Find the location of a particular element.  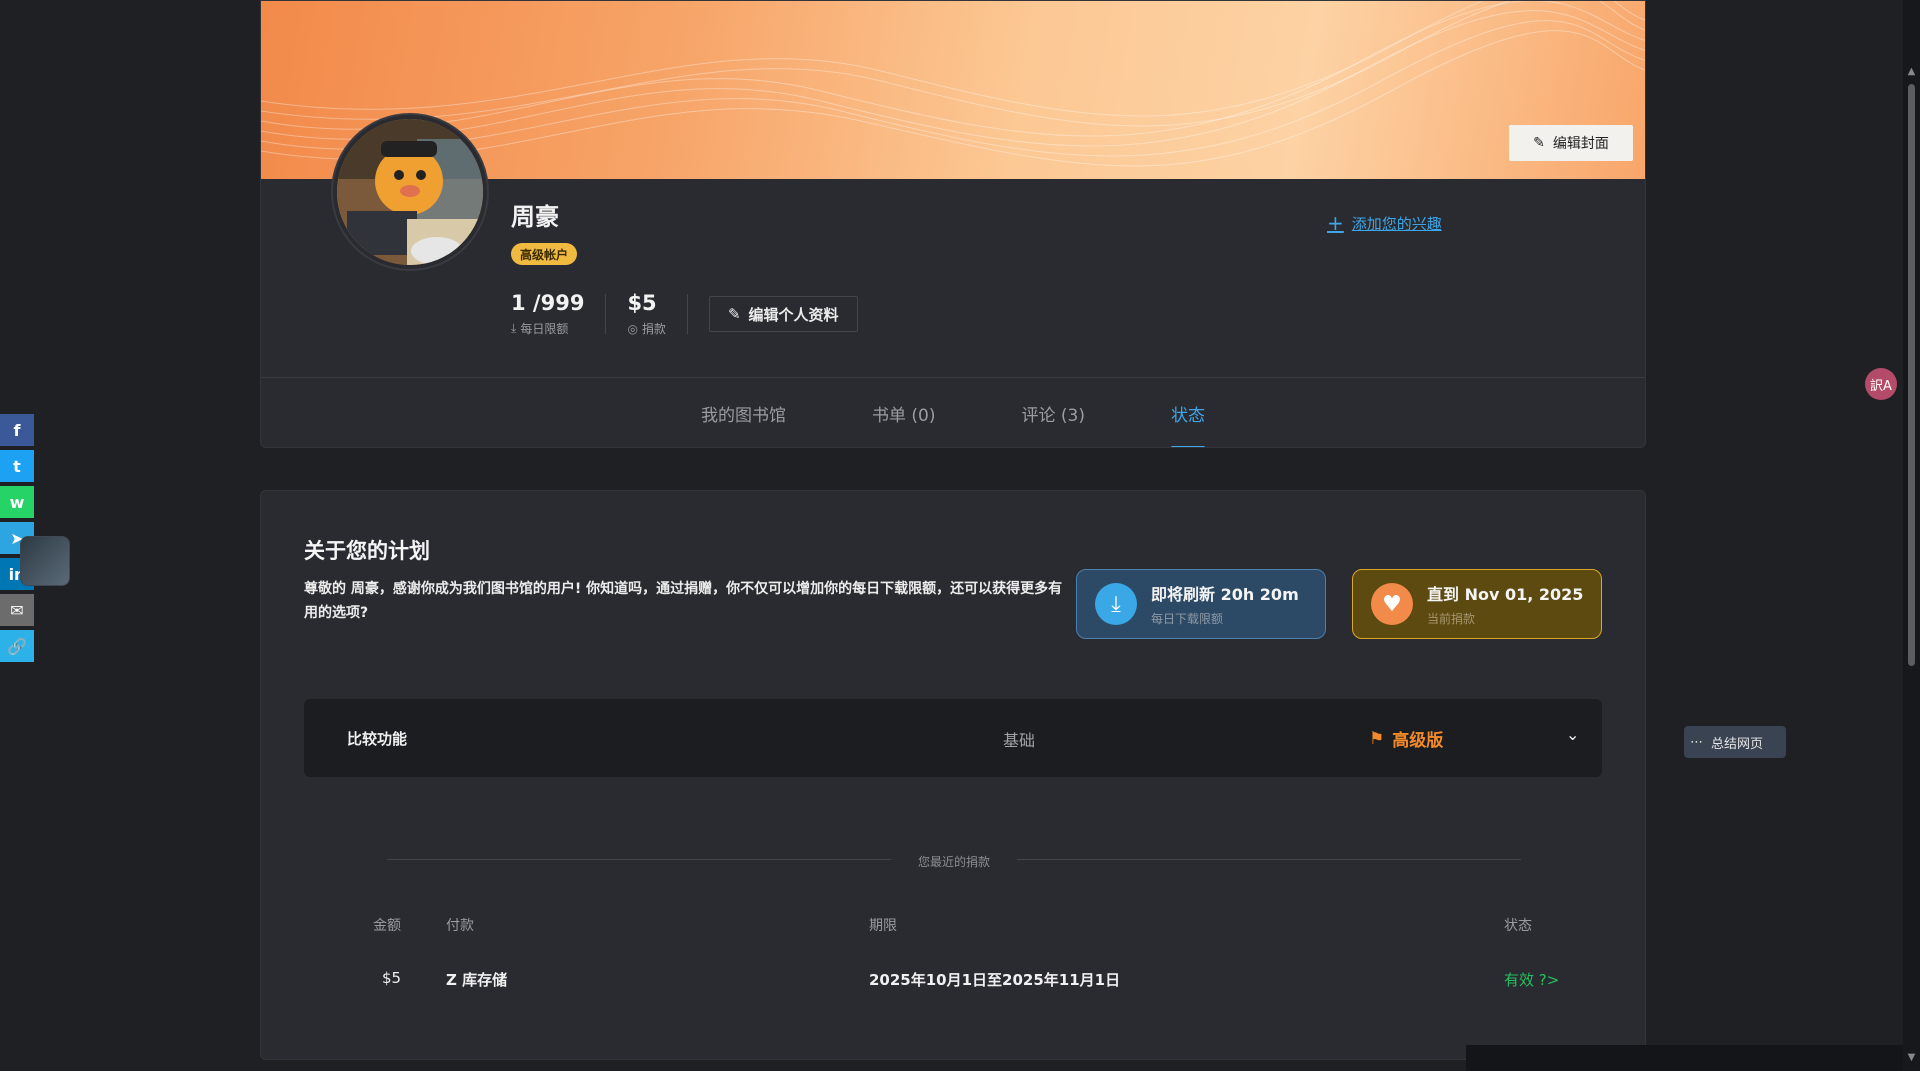

tab-status: 状态 is located at coordinates (1188, 412).